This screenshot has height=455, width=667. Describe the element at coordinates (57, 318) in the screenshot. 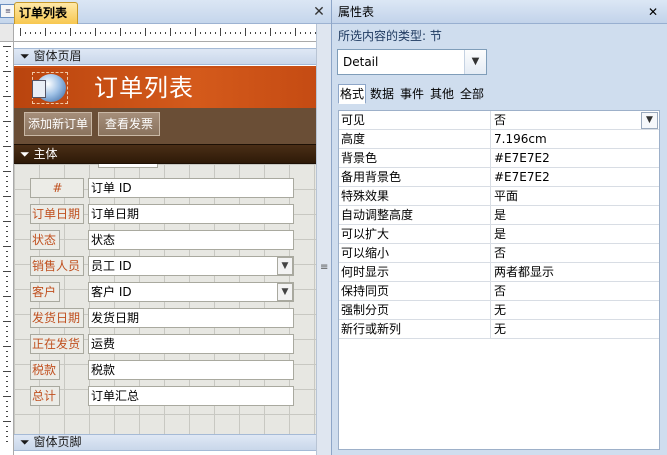

I see `label-ship-date: 发货日期` at that location.